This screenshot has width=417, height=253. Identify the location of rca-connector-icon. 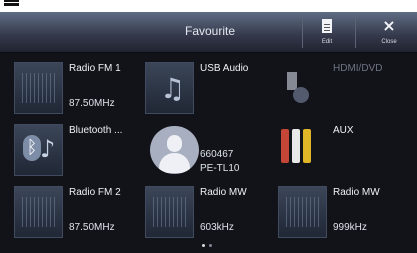
(296, 146).